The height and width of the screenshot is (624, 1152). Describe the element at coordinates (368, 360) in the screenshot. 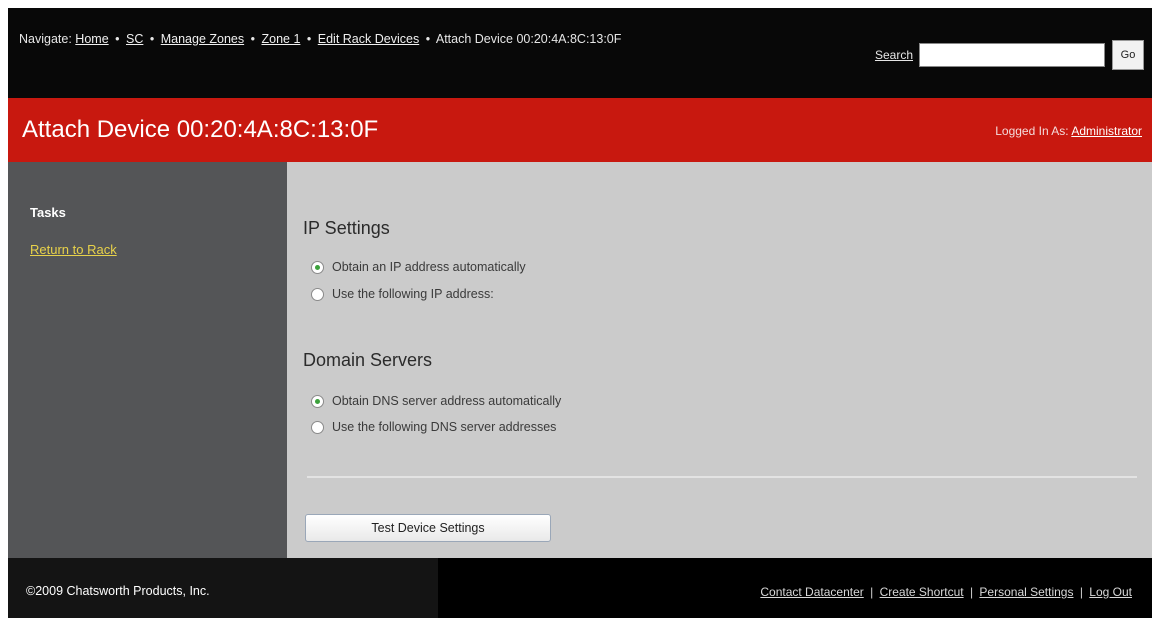

I see `domain-servers-title: Domain Servers` at that location.